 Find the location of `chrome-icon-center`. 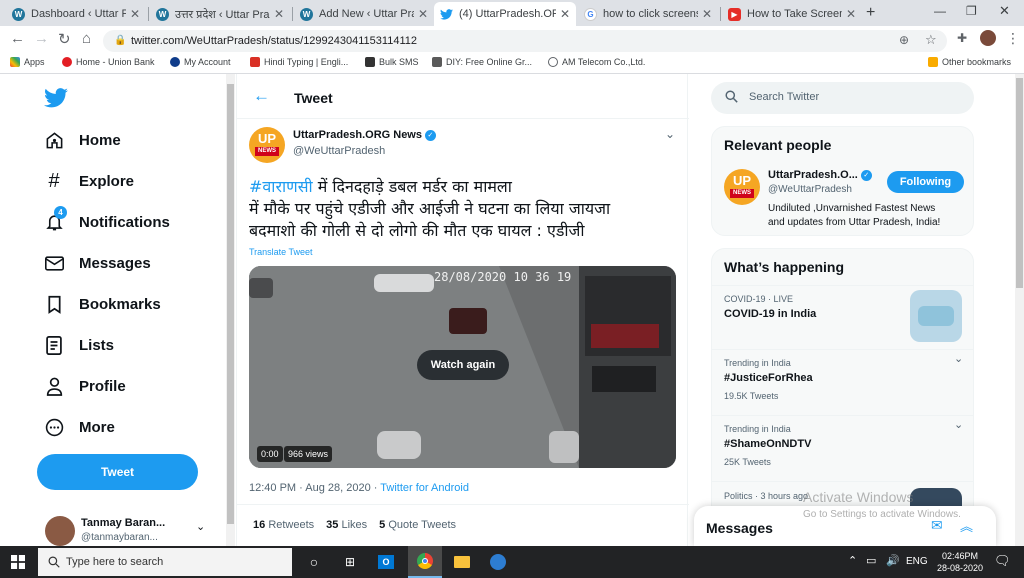

chrome-icon-center is located at coordinates (425, 561).